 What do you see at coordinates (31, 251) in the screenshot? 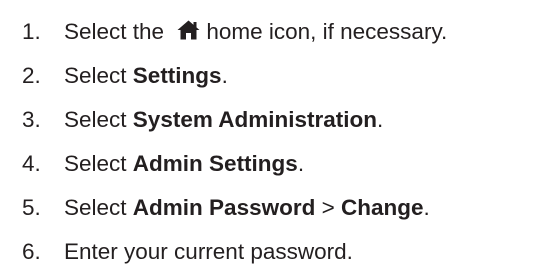
I see `step-number: 6.` at bounding box center [31, 251].